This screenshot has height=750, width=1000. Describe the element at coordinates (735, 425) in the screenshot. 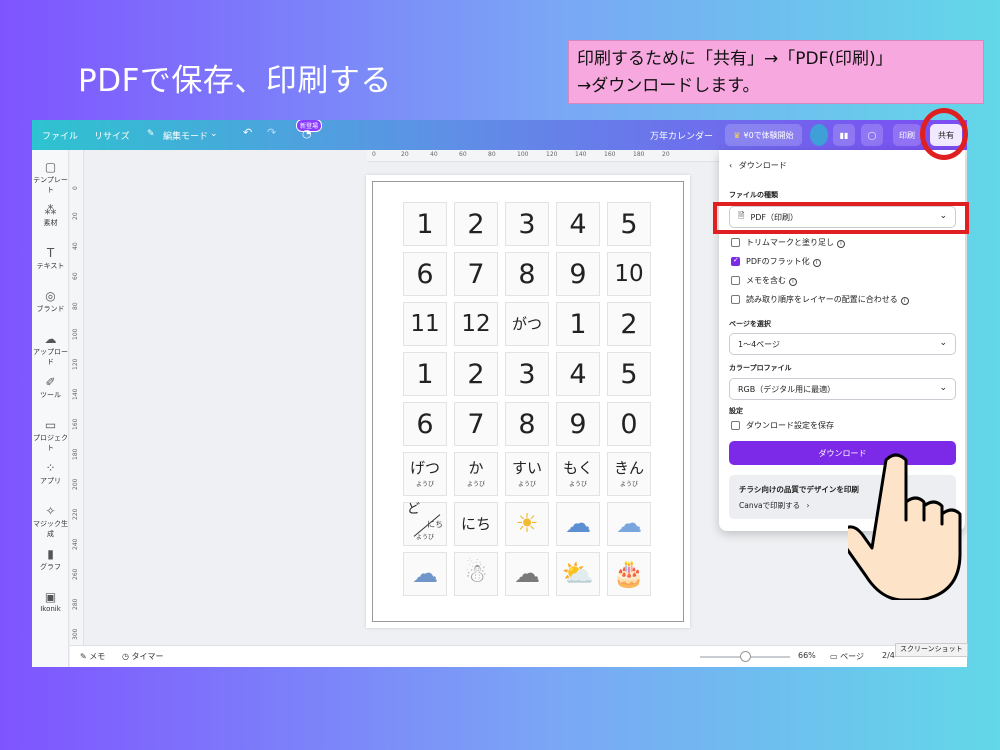

I see `save-settings-checkbox` at that location.